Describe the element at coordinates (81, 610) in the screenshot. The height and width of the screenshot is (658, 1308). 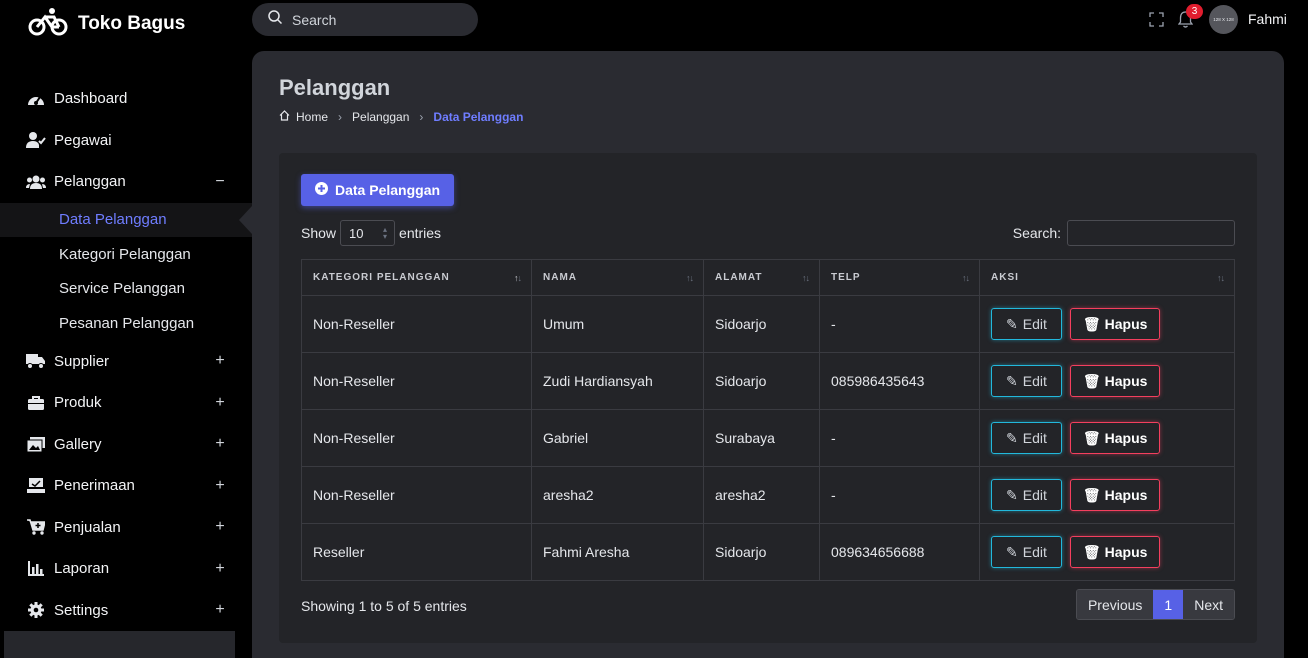
I see `sidebar-item-label: Settings` at that location.